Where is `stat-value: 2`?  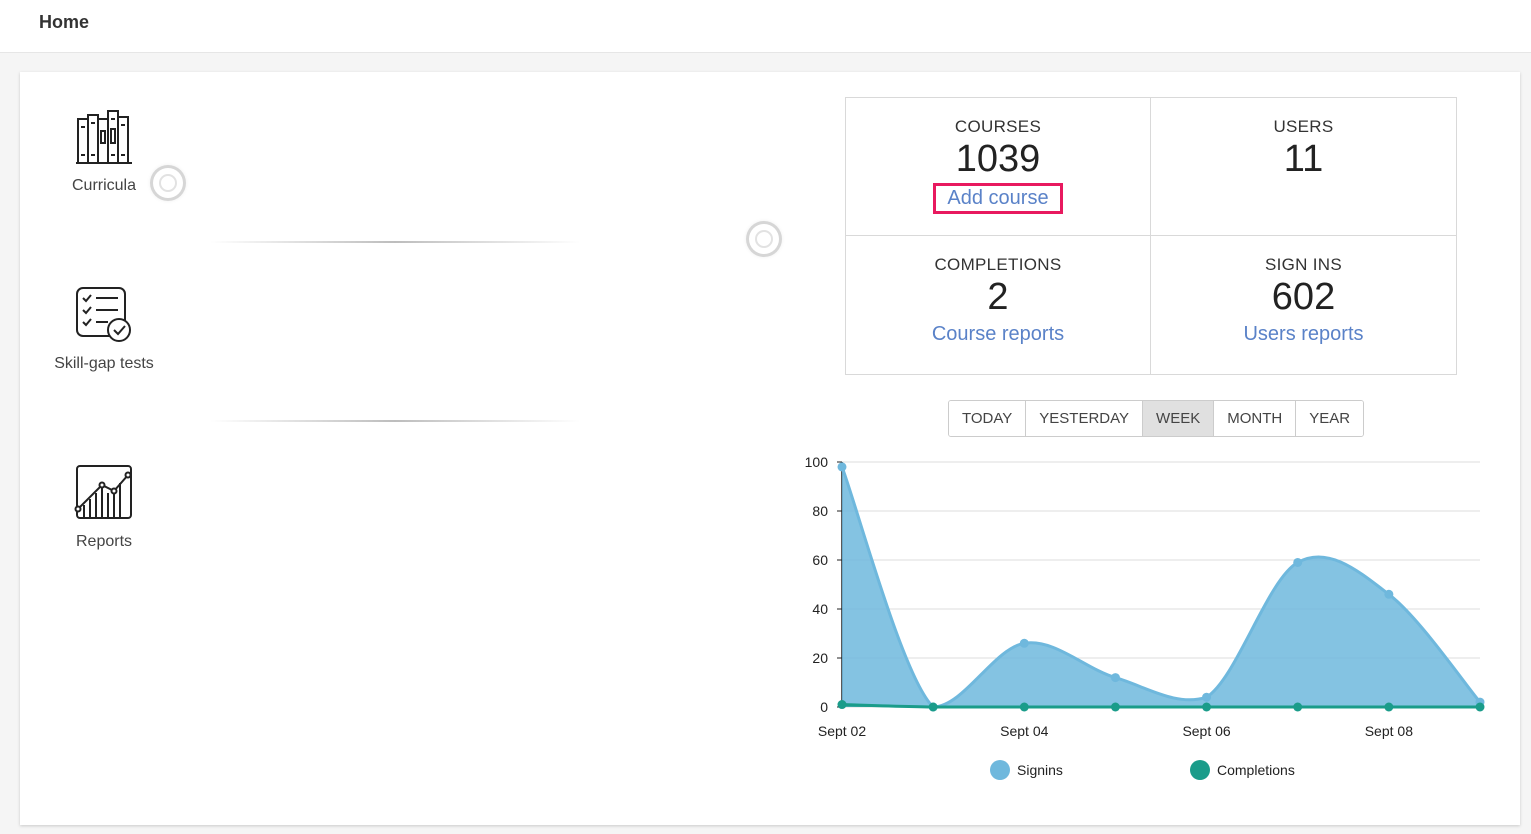 stat-value: 2 is located at coordinates (998, 297).